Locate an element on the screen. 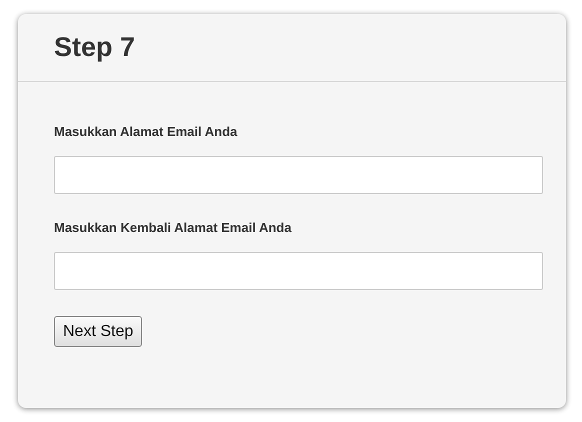 This screenshot has height=422, width=582. field-label: Masukkan Alamat Email Anda is located at coordinates (146, 131).